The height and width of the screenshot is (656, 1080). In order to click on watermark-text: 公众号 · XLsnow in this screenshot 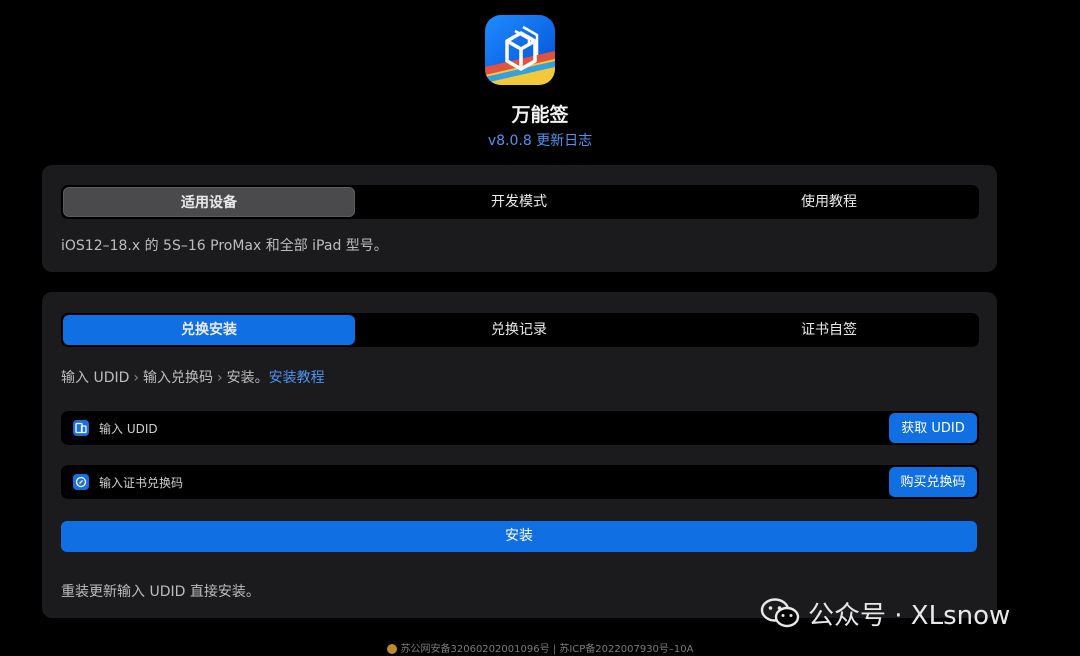, I will do `click(909, 615)`.